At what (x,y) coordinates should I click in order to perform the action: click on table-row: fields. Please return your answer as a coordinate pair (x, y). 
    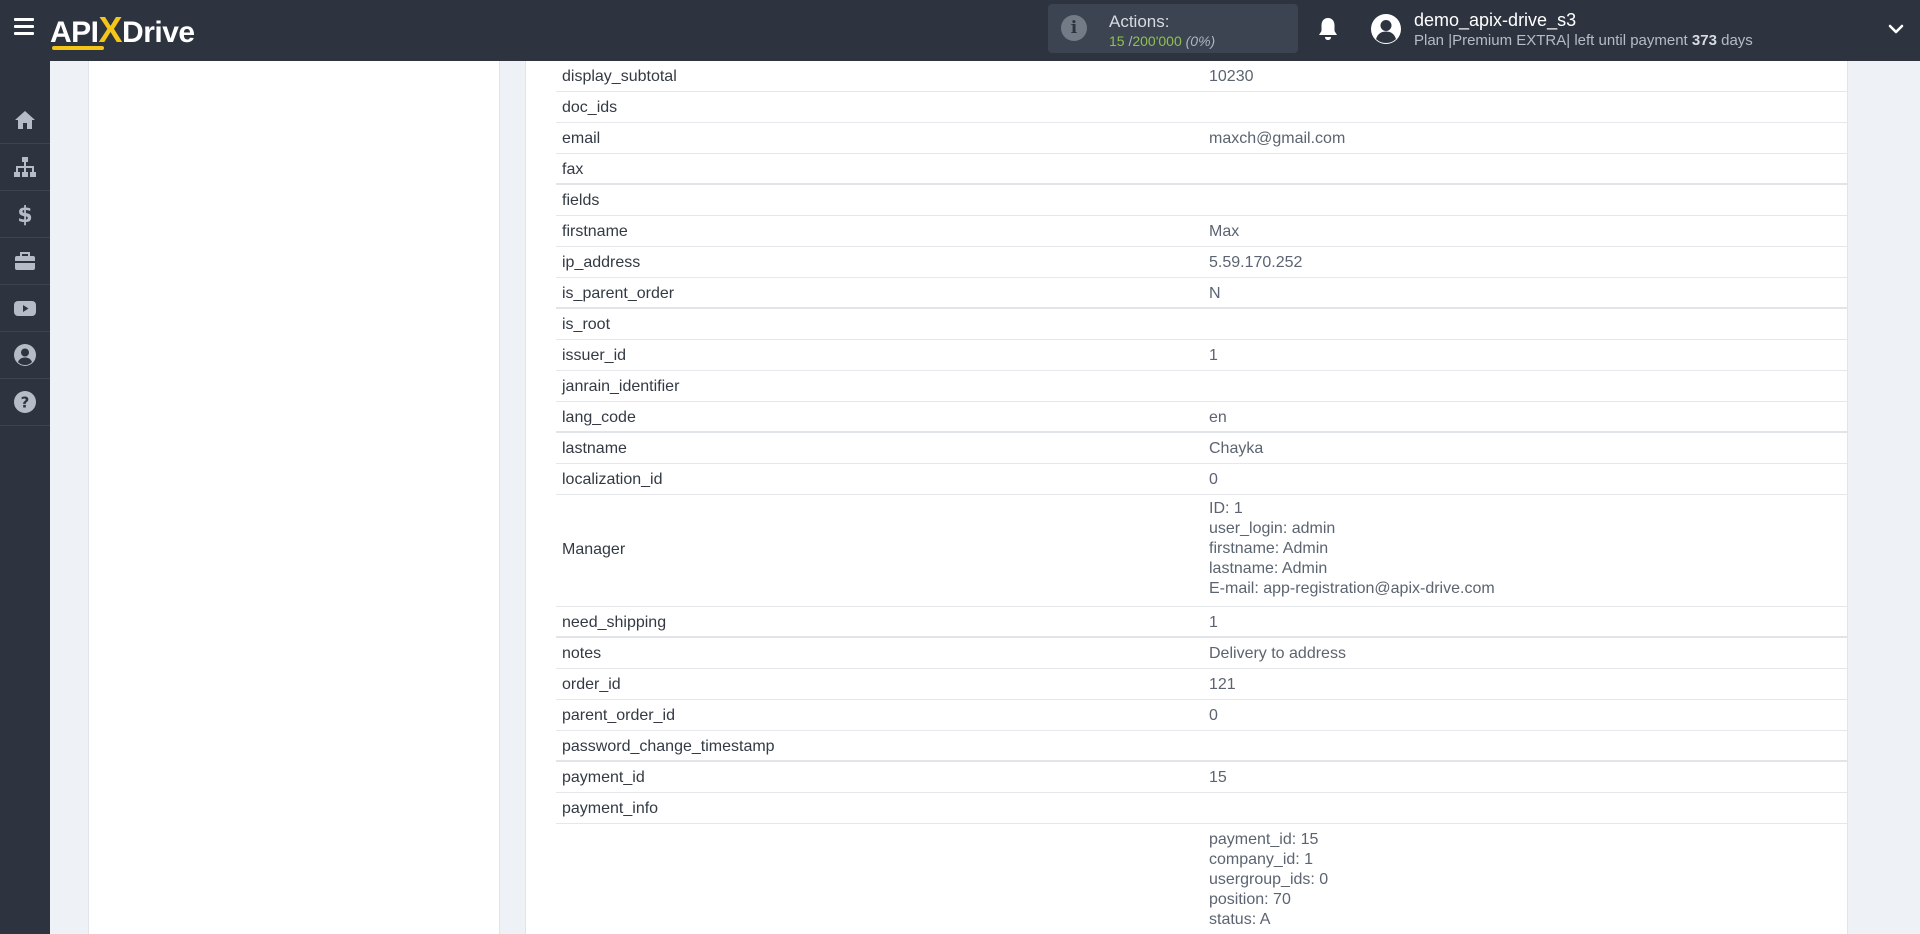
    Looking at the image, I should click on (1201, 200).